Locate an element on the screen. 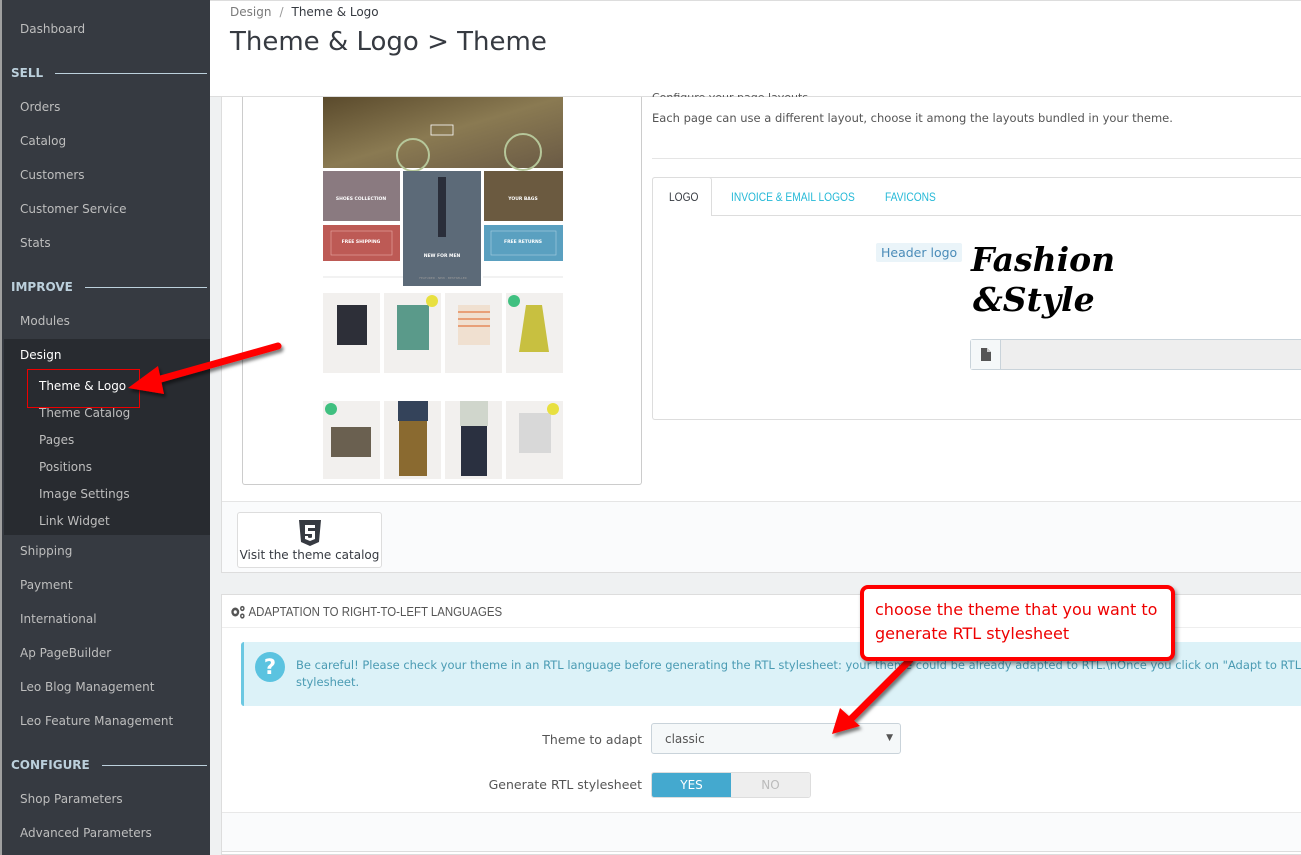 The image size is (1301, 855). theme-panel-footer: Visit the theme catalog is located at coordinates (761, 537).